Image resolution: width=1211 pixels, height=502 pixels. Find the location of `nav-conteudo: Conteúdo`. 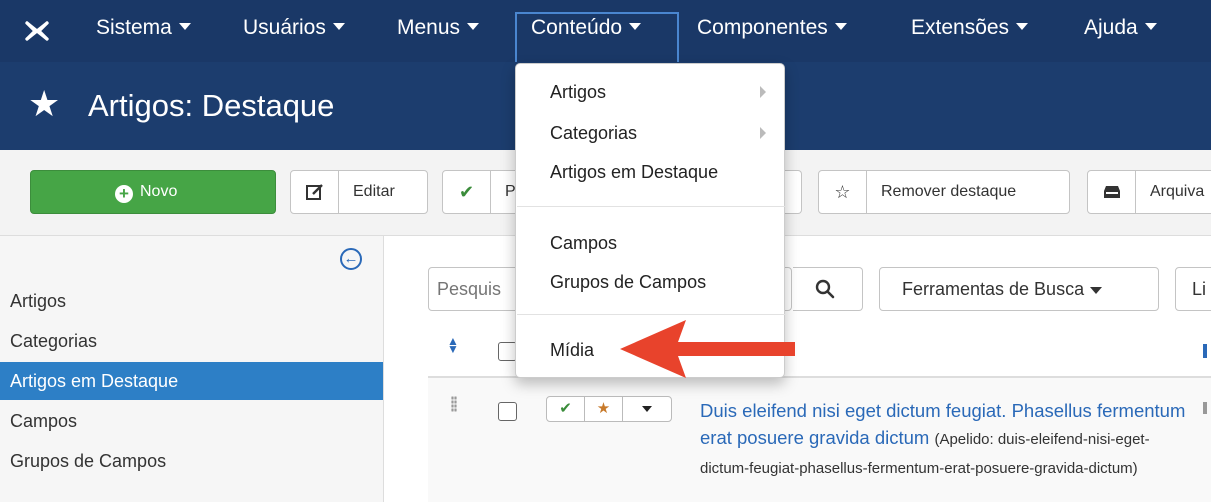

nav-conteudo: Conteúdo is located at coordinates (586, 28).